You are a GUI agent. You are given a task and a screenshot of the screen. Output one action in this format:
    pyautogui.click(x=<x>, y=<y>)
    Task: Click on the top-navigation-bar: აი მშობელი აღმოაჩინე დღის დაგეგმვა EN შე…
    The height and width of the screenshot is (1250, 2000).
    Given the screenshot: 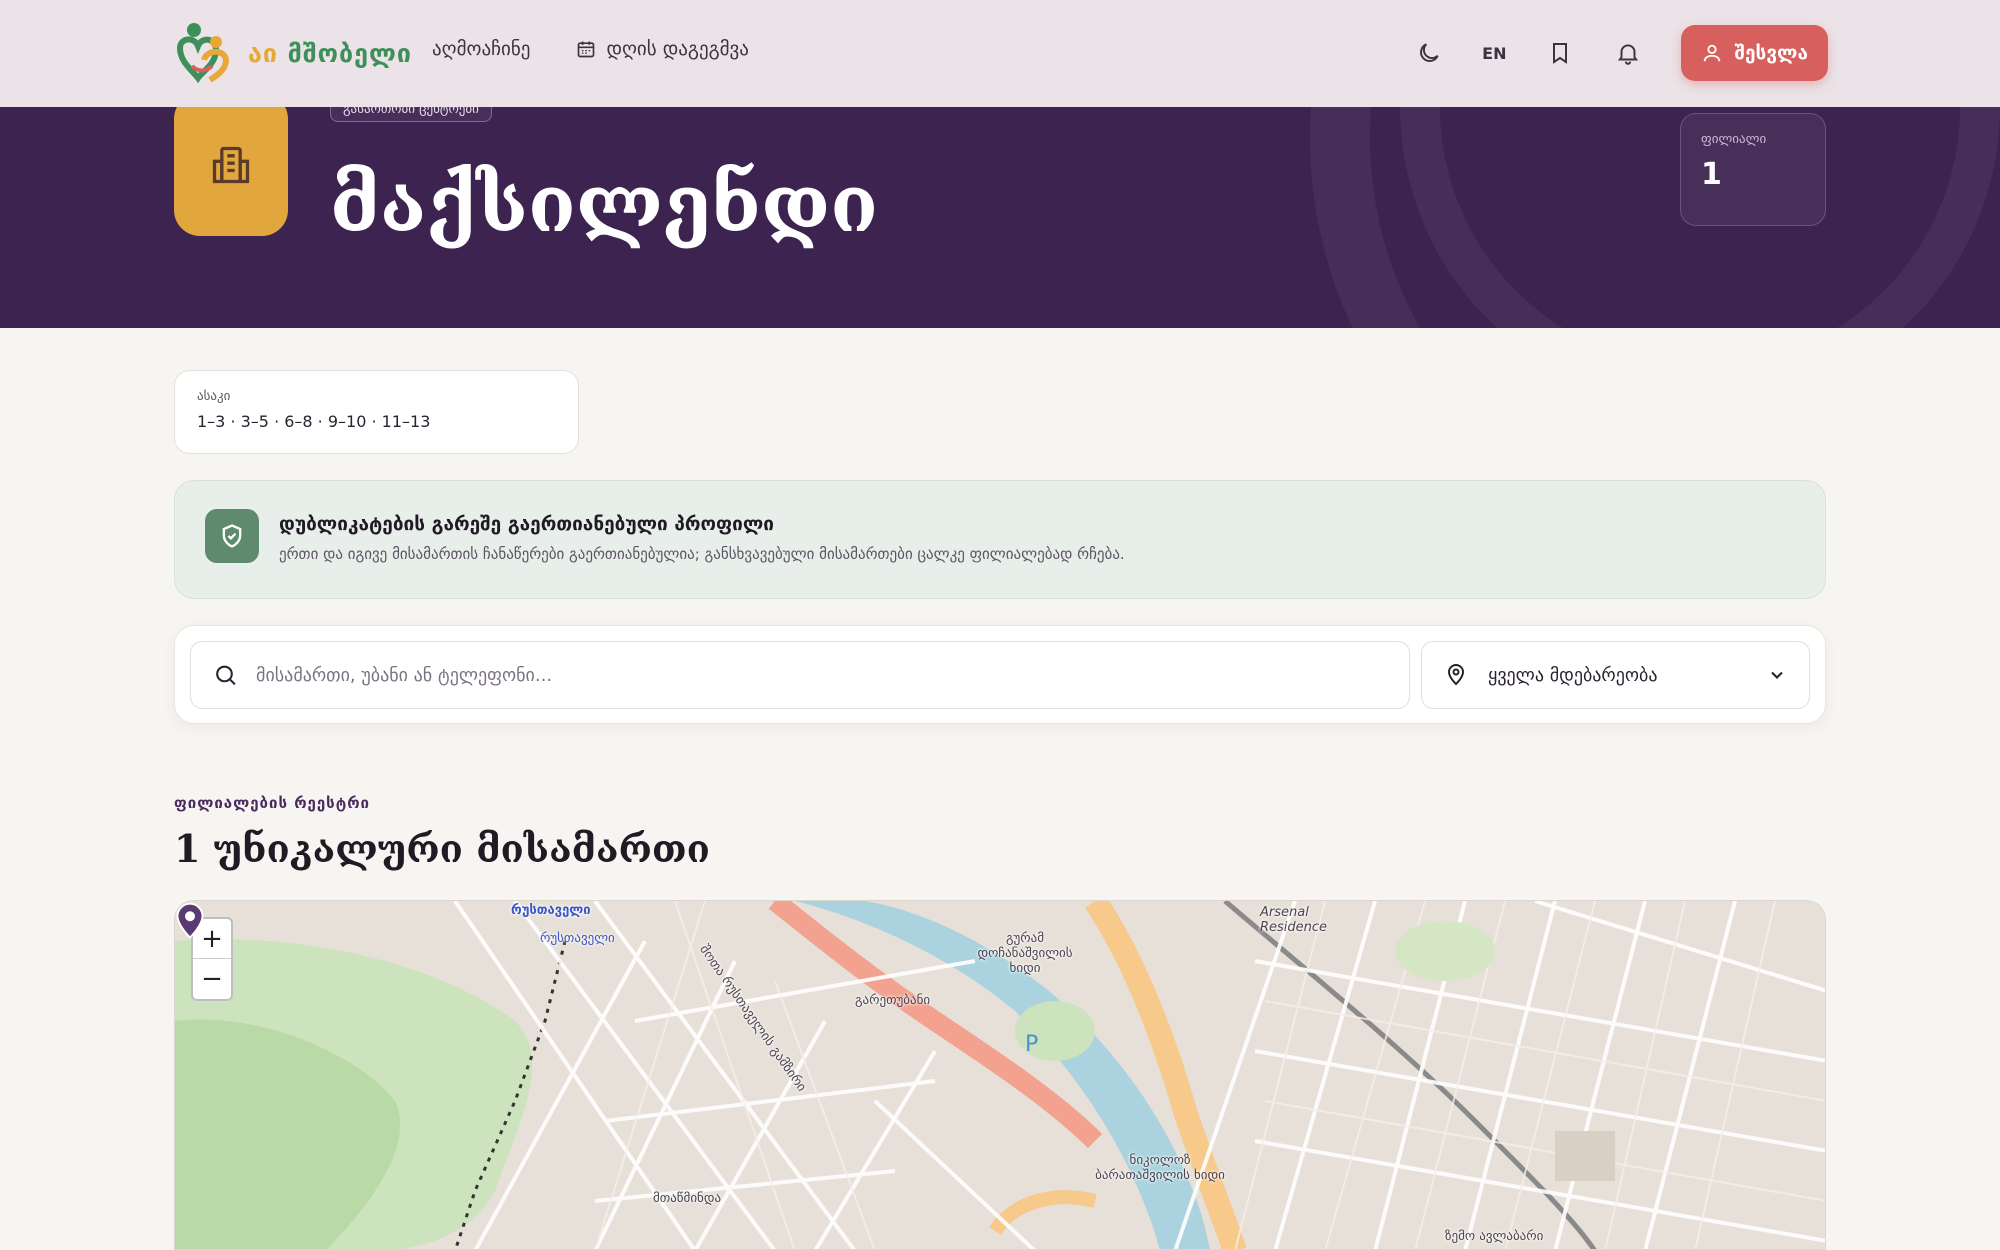 What is the action you would take?
    pyautogui.click(x=1000, y=53)
    